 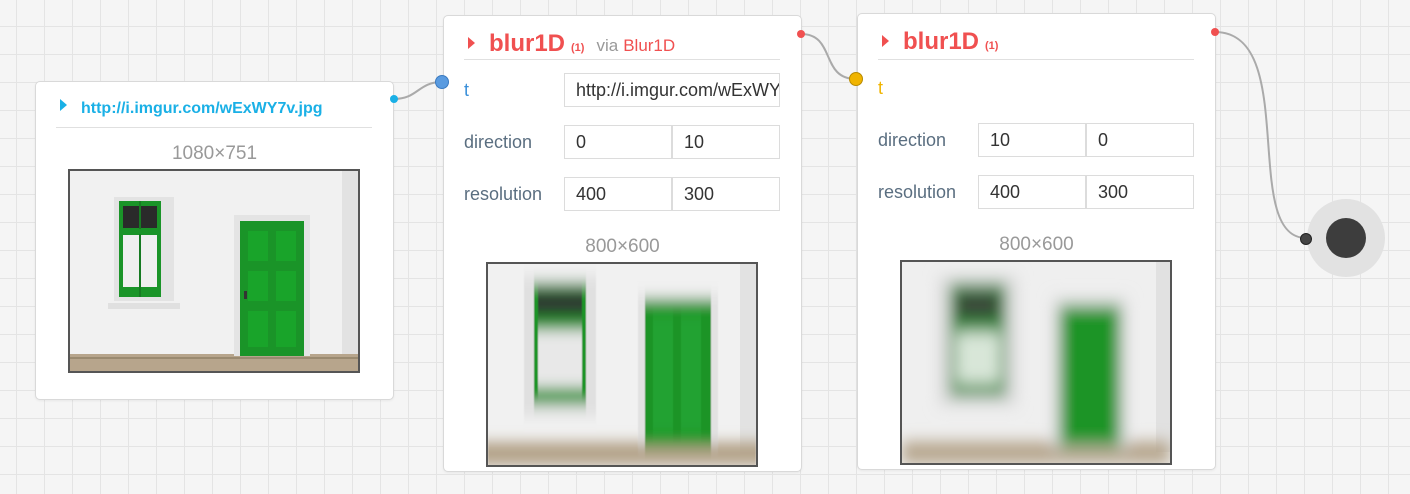 What do you see at coordinates (856, 79) in the screenshot?
I see `blur2-input-port-t` at bounding box center [856, 79].